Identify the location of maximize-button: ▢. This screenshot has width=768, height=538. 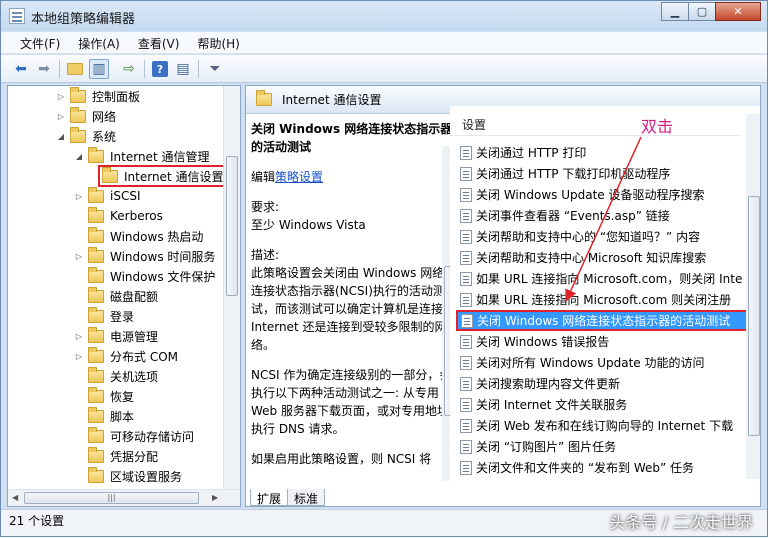
(702, 11).